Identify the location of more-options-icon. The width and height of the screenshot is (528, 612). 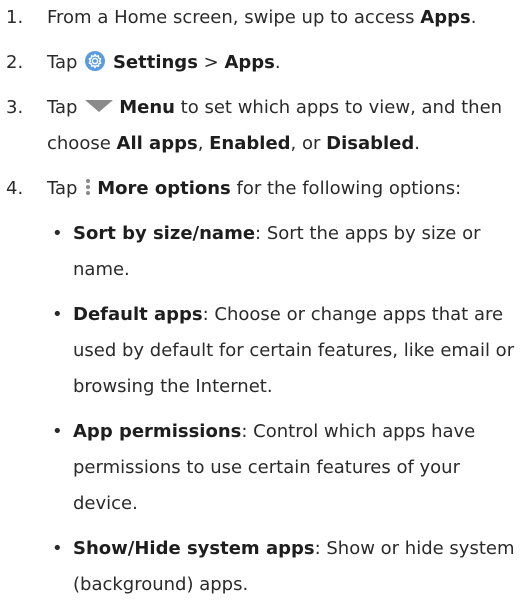
(88, 187).